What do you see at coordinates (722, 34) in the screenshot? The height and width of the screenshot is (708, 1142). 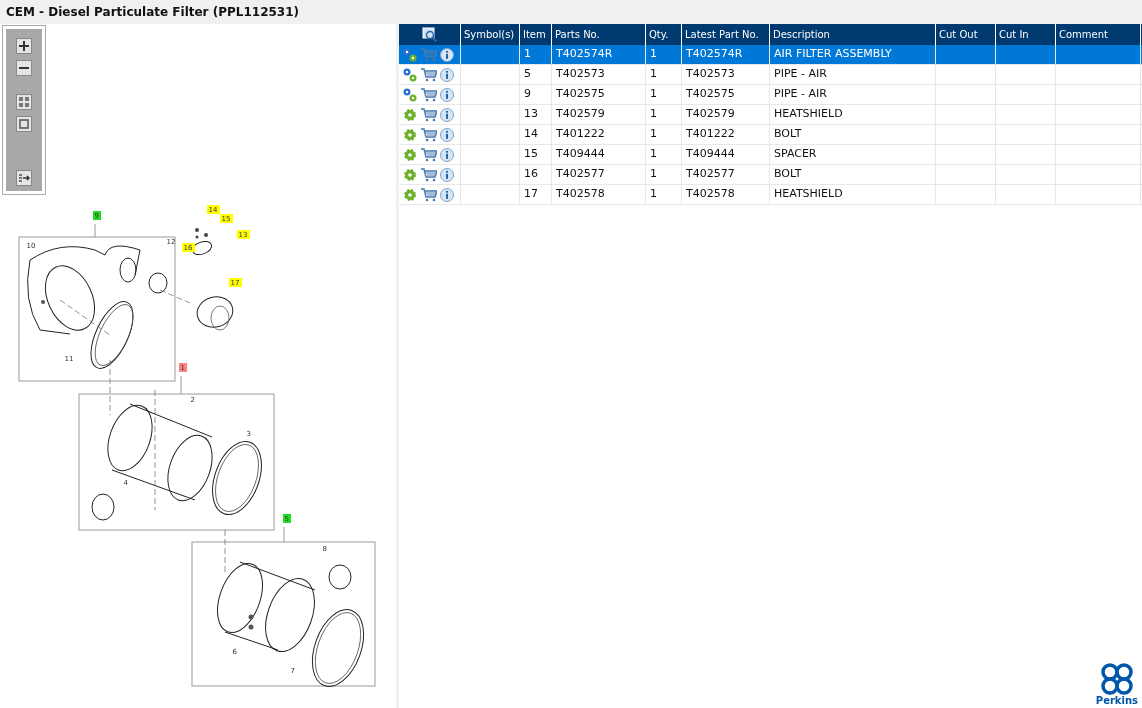 I see `column-header: Latest Part No.` at bounding box center [722, 34].